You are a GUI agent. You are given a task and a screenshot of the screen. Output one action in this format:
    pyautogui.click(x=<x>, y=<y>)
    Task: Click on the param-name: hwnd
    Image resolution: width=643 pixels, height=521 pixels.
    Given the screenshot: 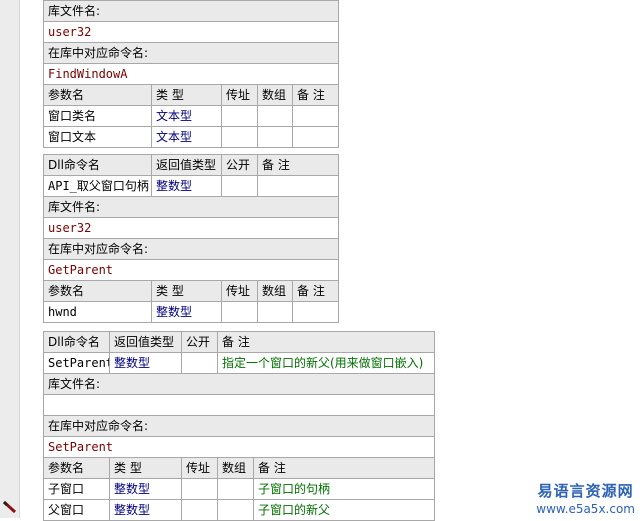 What is the action you would take?
    pyautogui.click(x=97, y=312)
    